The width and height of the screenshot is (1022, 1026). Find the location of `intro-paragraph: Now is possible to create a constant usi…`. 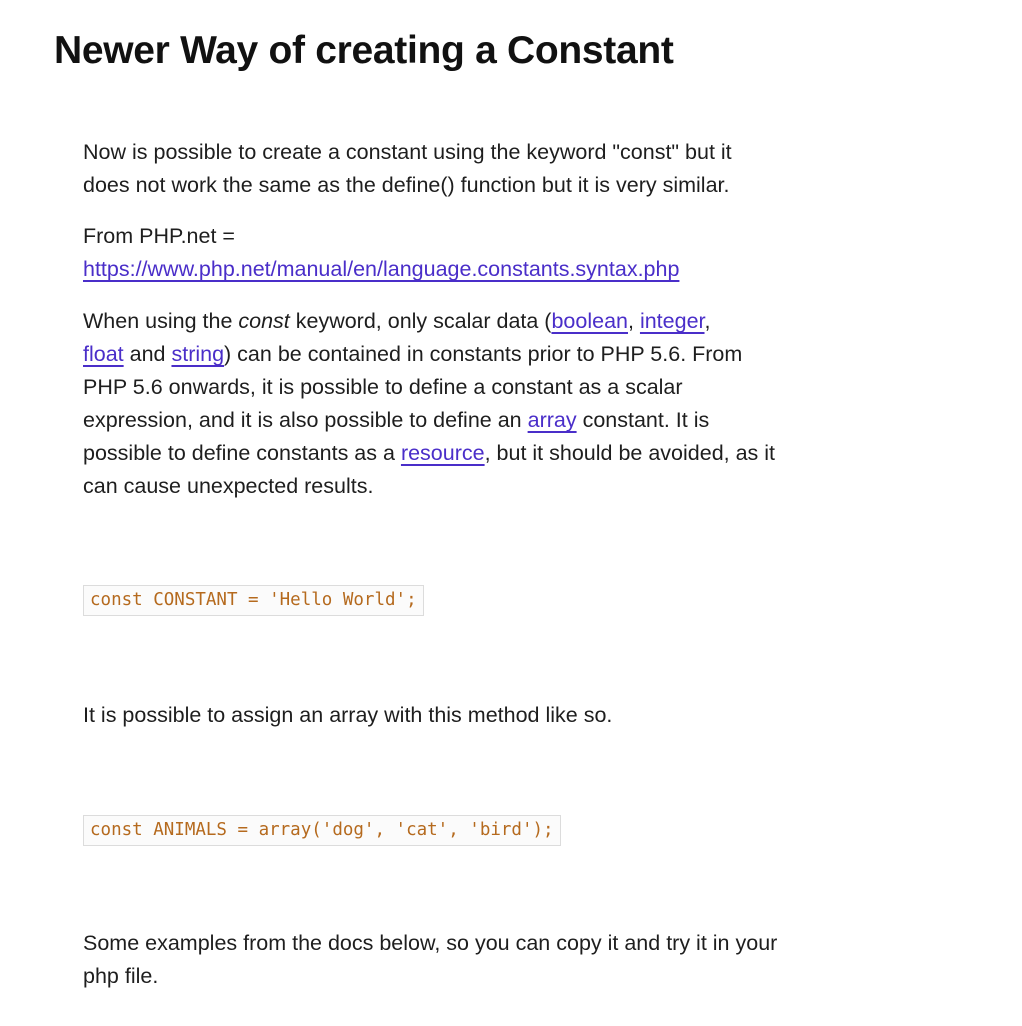

intro-paragraph: Now is possible to create a constant usi… is located at coordinates (407, 168).